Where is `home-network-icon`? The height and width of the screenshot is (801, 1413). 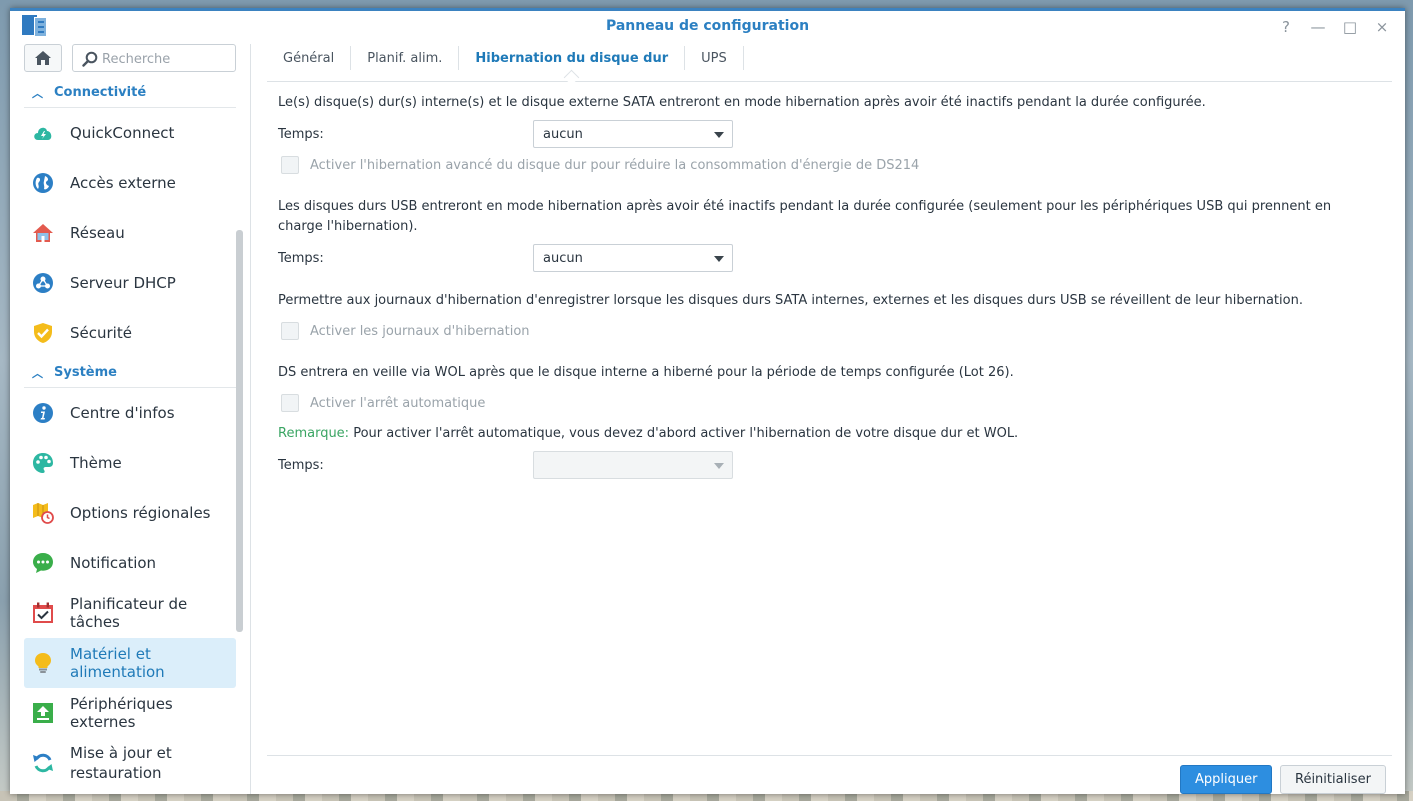
home-network-icon is located at coordinates (43, 233).